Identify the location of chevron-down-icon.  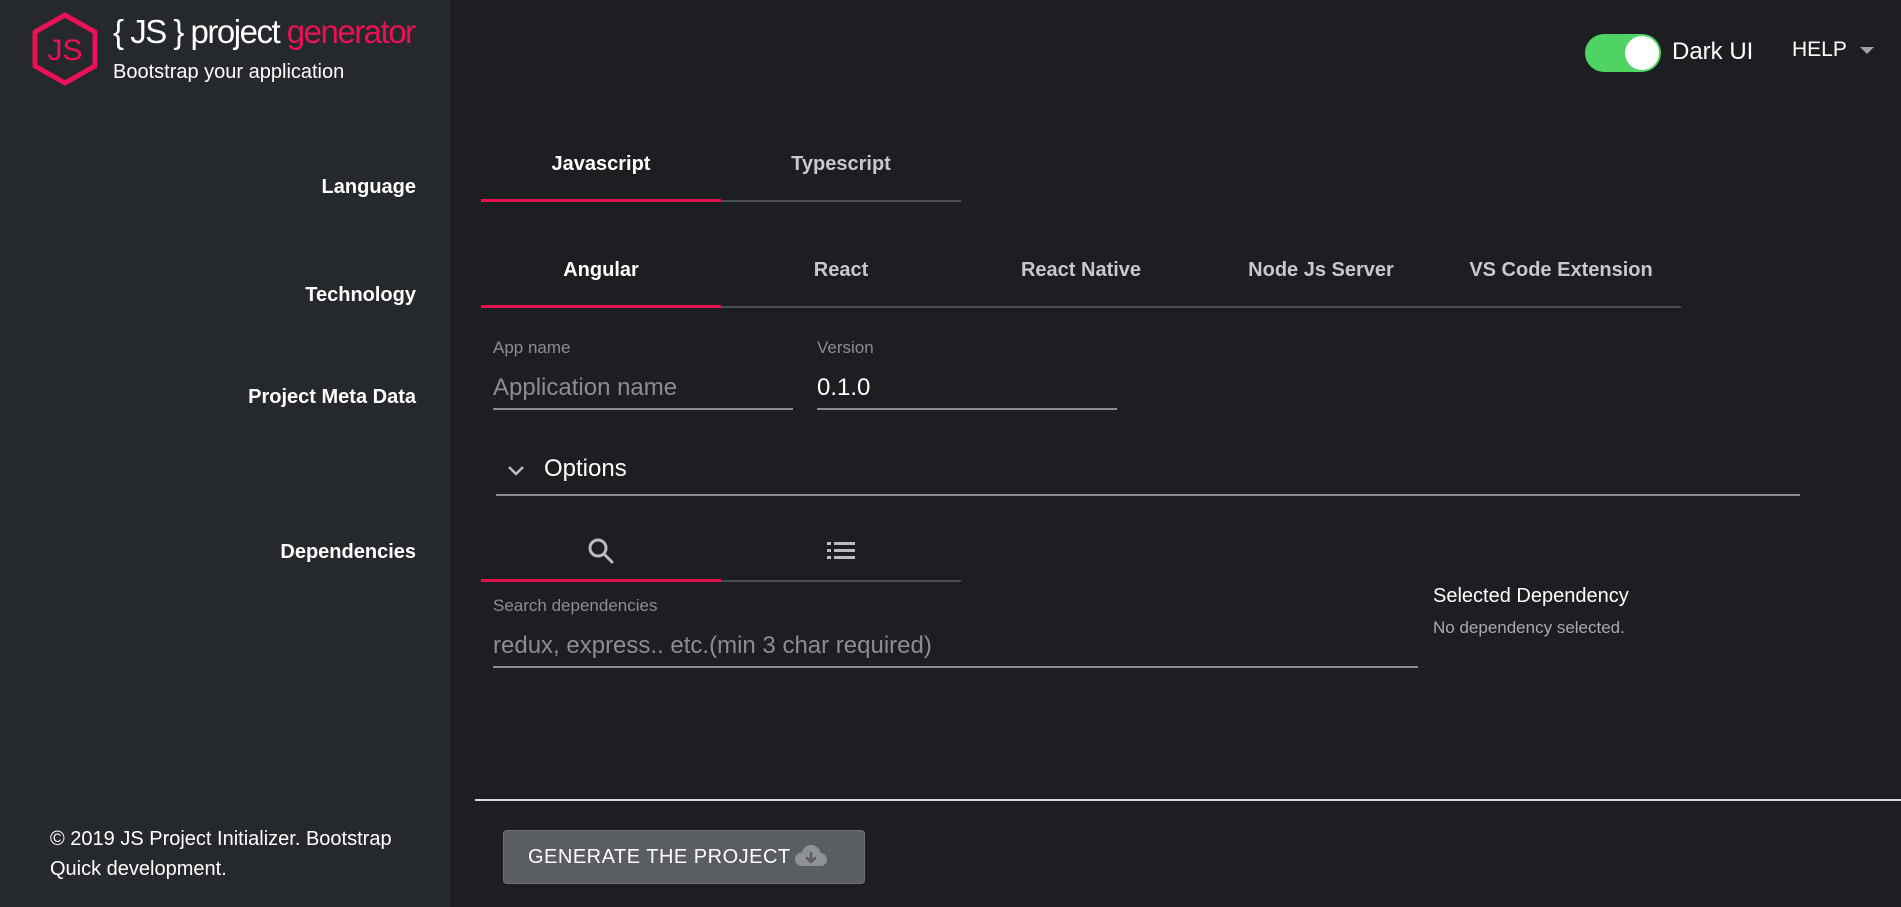
(516, 471).